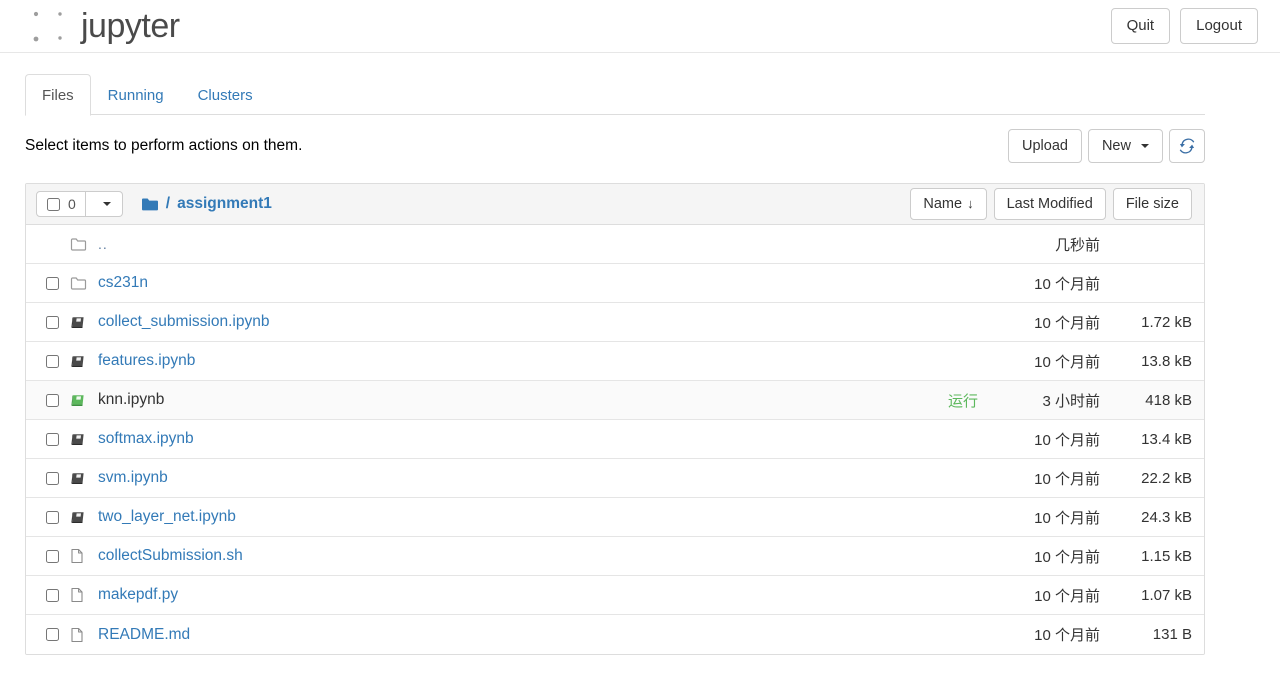 The width and height of the screenshot is (1280, 696). I want to click on new-dropdown-button: New, so click(1125, 146).